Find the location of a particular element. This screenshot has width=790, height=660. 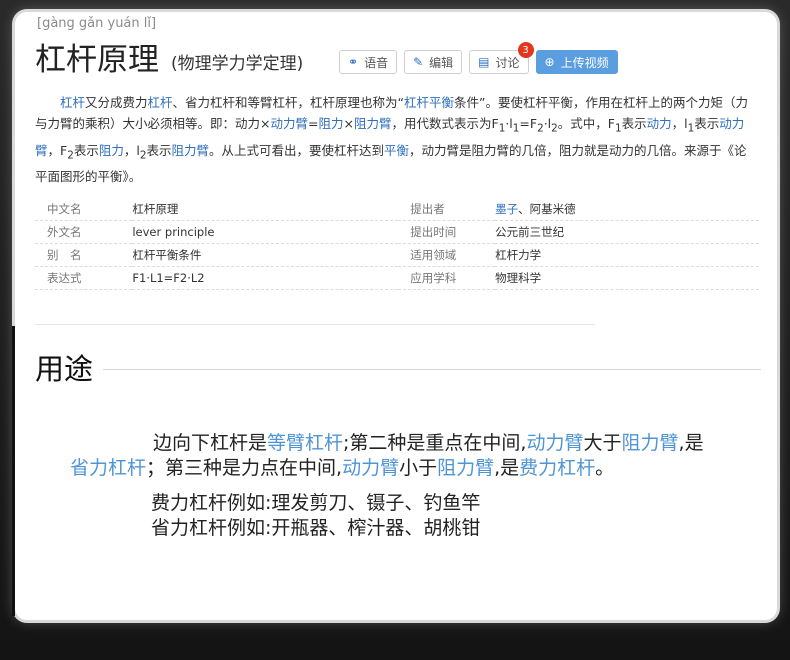

link-resistance: 阻力 is located at coordinates (330, 123).